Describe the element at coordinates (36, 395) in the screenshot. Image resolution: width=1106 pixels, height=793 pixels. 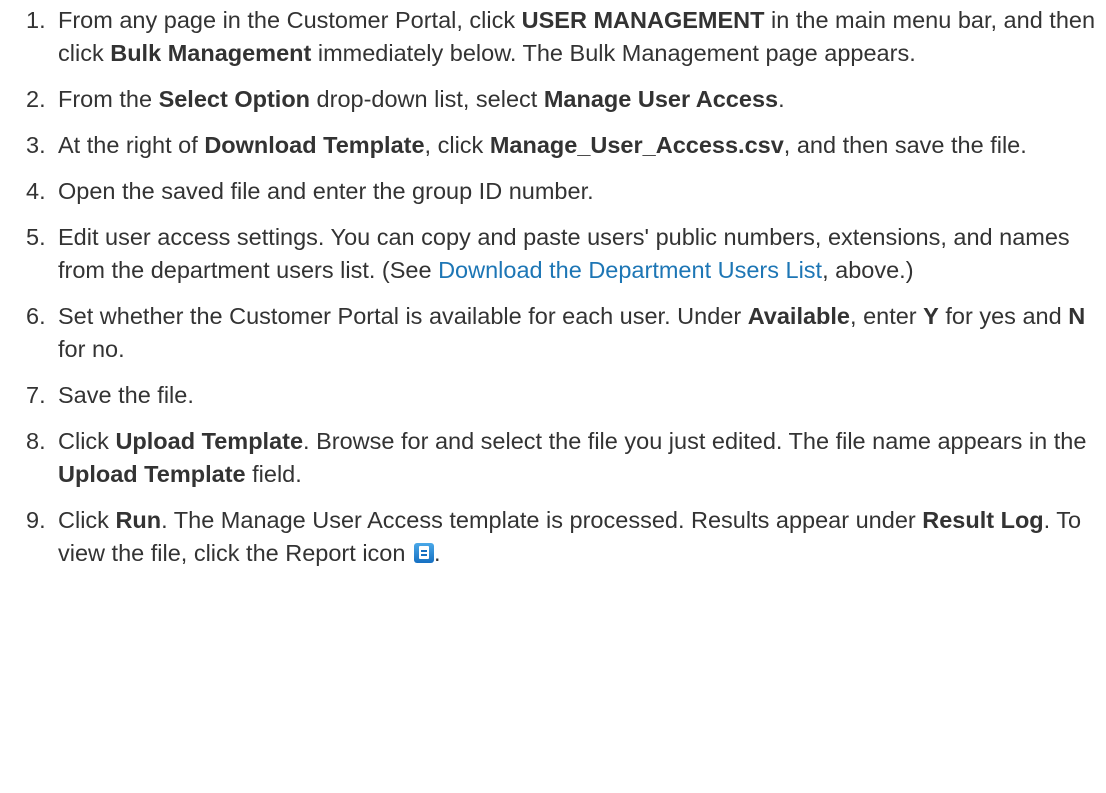
I see `step-number: 7.` at that location.